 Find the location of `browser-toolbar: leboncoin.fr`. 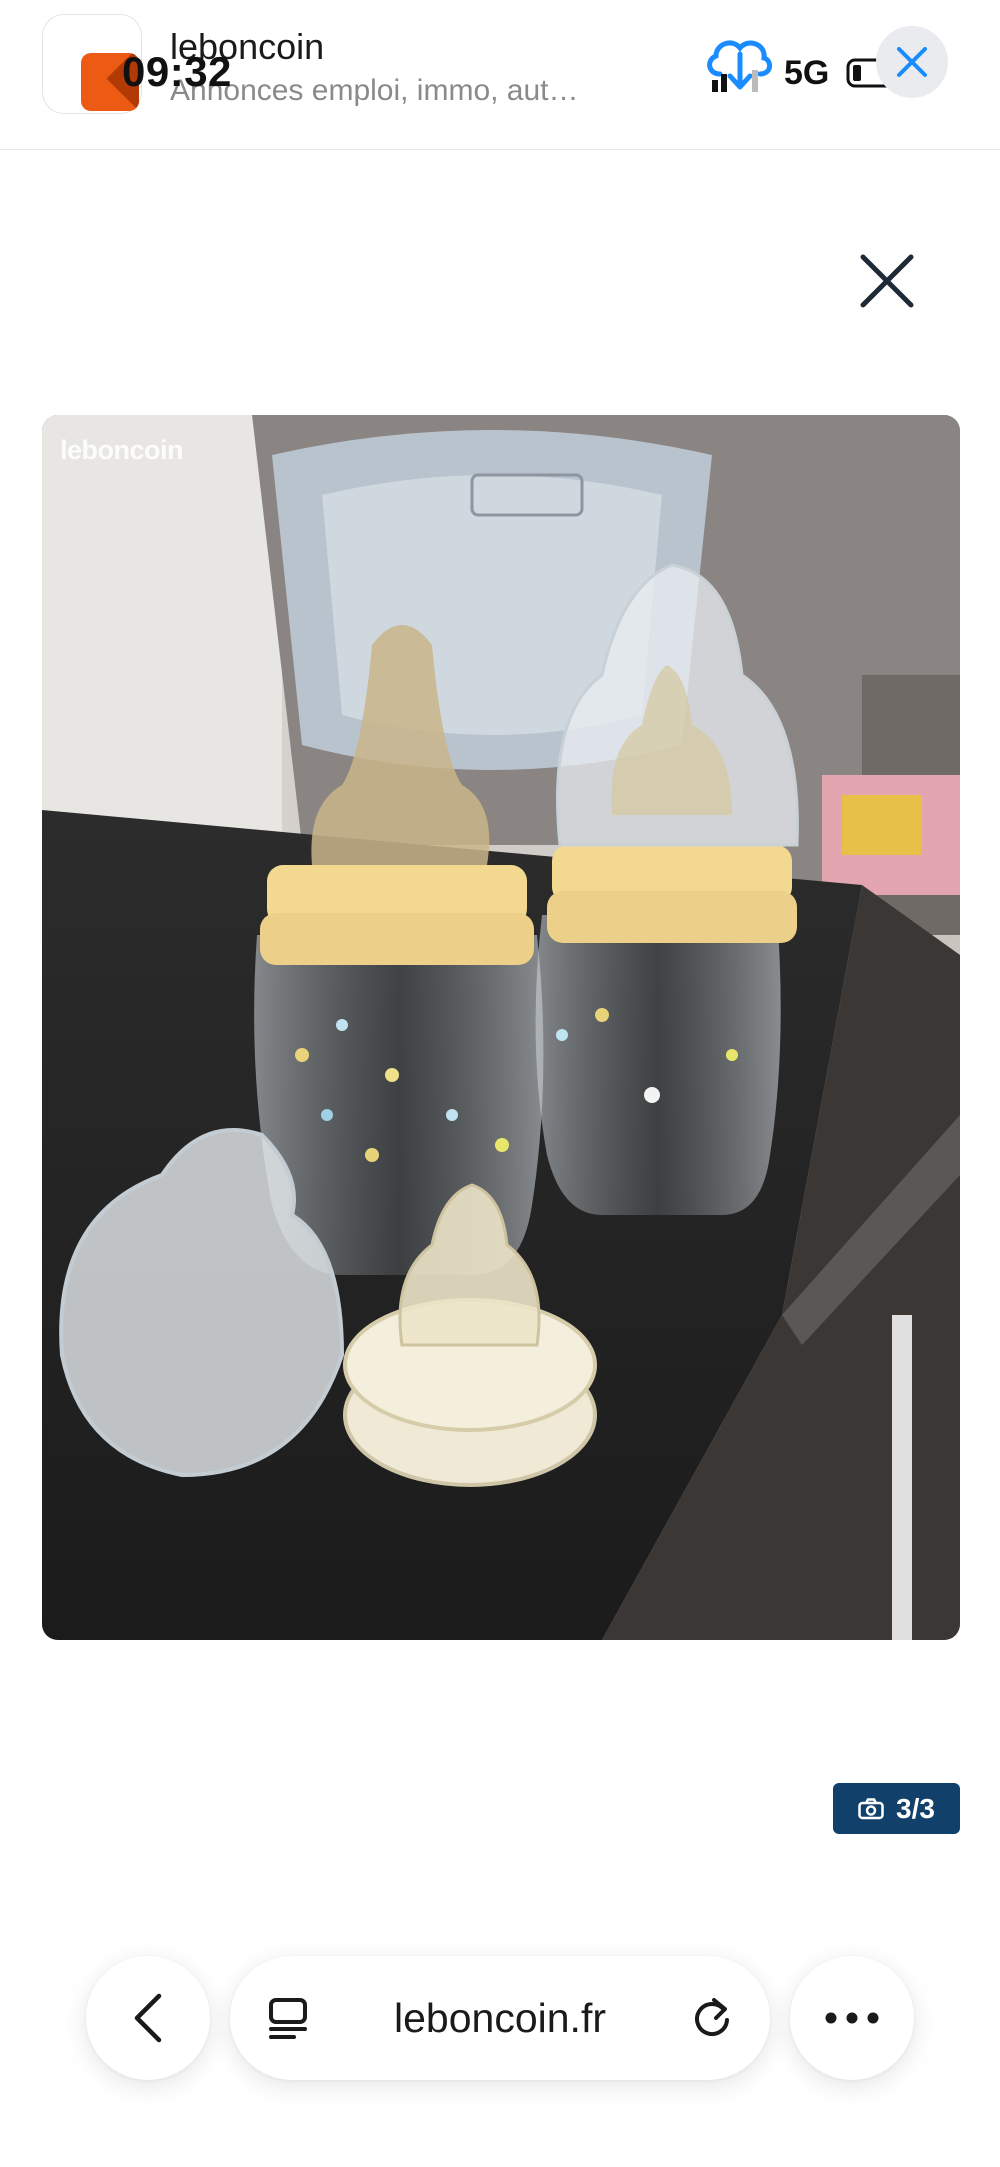

browser-toolbar: leboncoin.fr is located at coordinates (500, 2053).